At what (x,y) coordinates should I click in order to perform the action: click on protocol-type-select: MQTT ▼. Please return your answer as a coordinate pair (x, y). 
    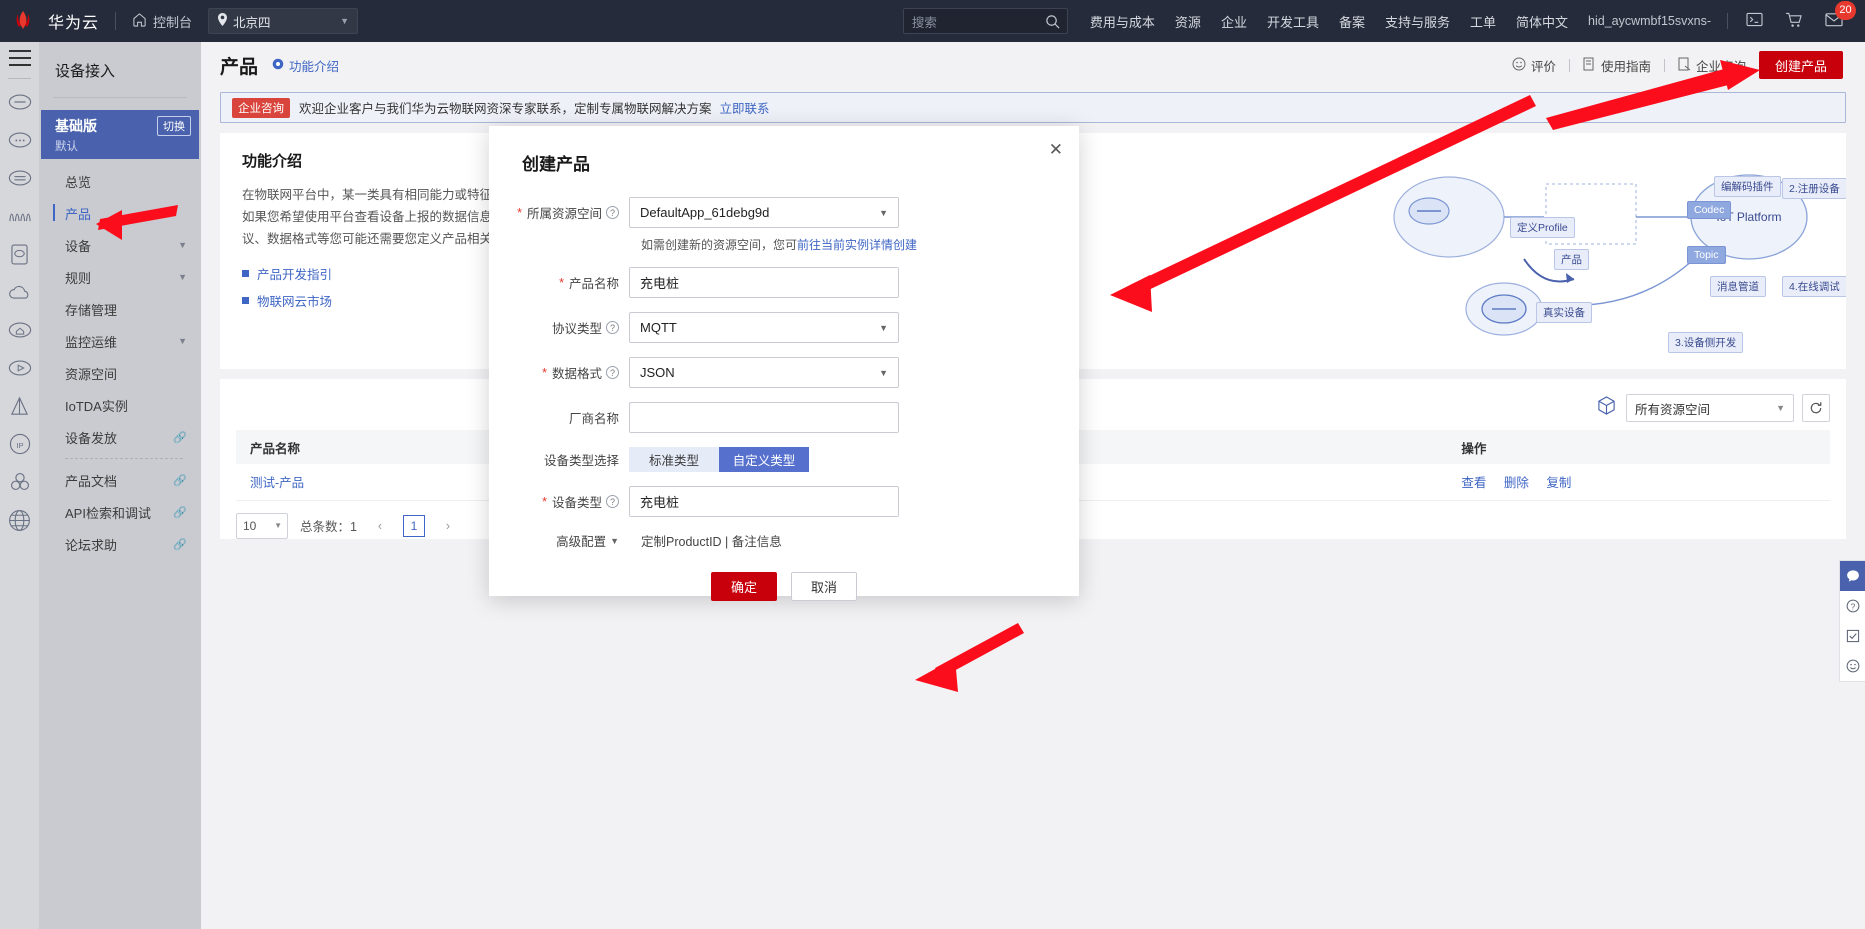
    Looking at the image, I should click on (764, 327).